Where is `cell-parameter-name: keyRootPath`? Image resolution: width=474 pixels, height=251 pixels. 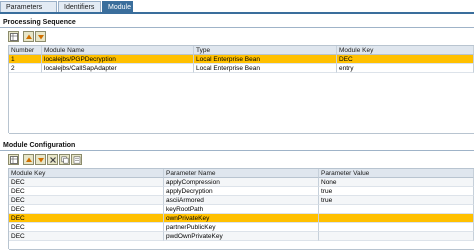 cell-parameter-name: keyRootPath is located at coordinates (241, 209).